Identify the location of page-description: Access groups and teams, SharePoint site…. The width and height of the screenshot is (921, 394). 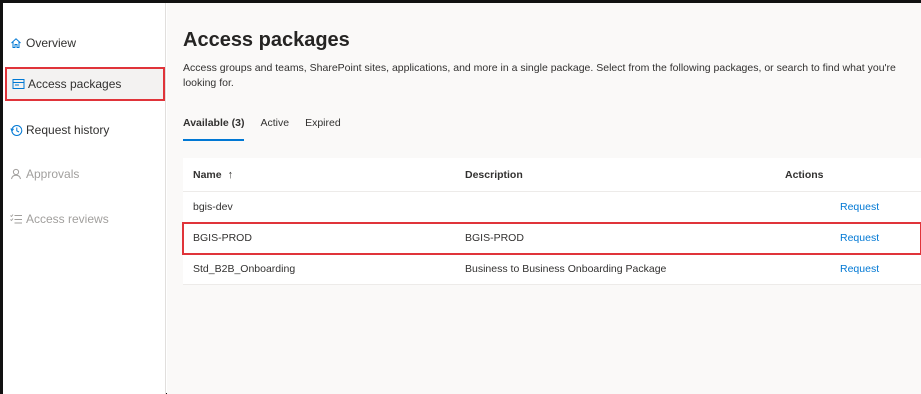
(539, 75).